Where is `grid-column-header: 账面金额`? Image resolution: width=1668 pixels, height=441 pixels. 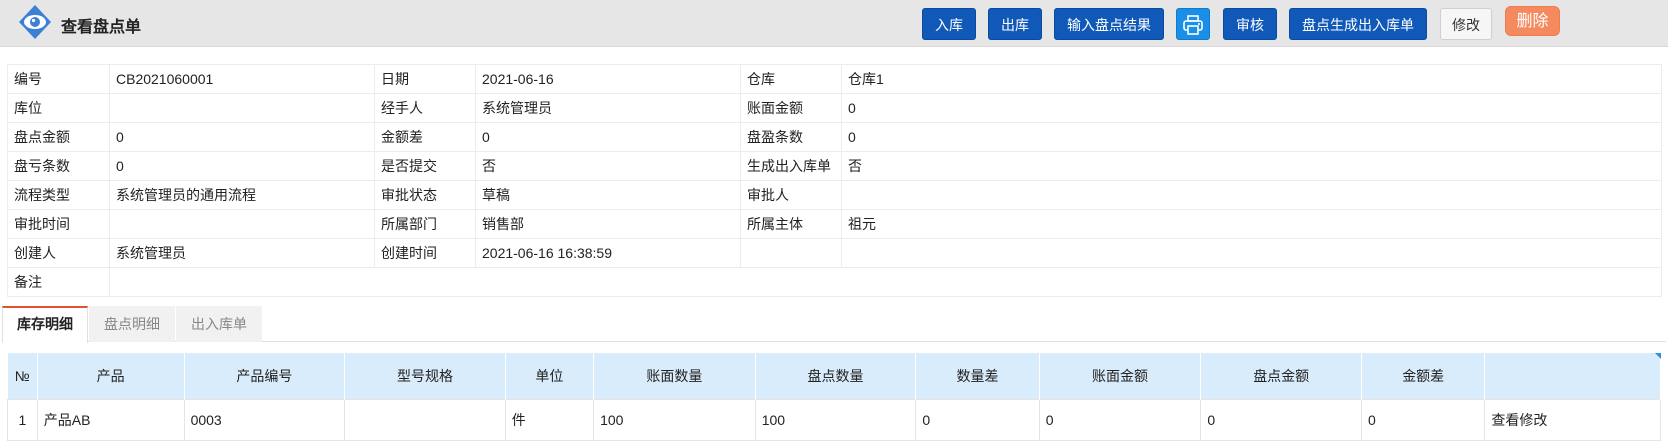
grid-column-header: 账面金额 is located at coordinates (1120, 376).